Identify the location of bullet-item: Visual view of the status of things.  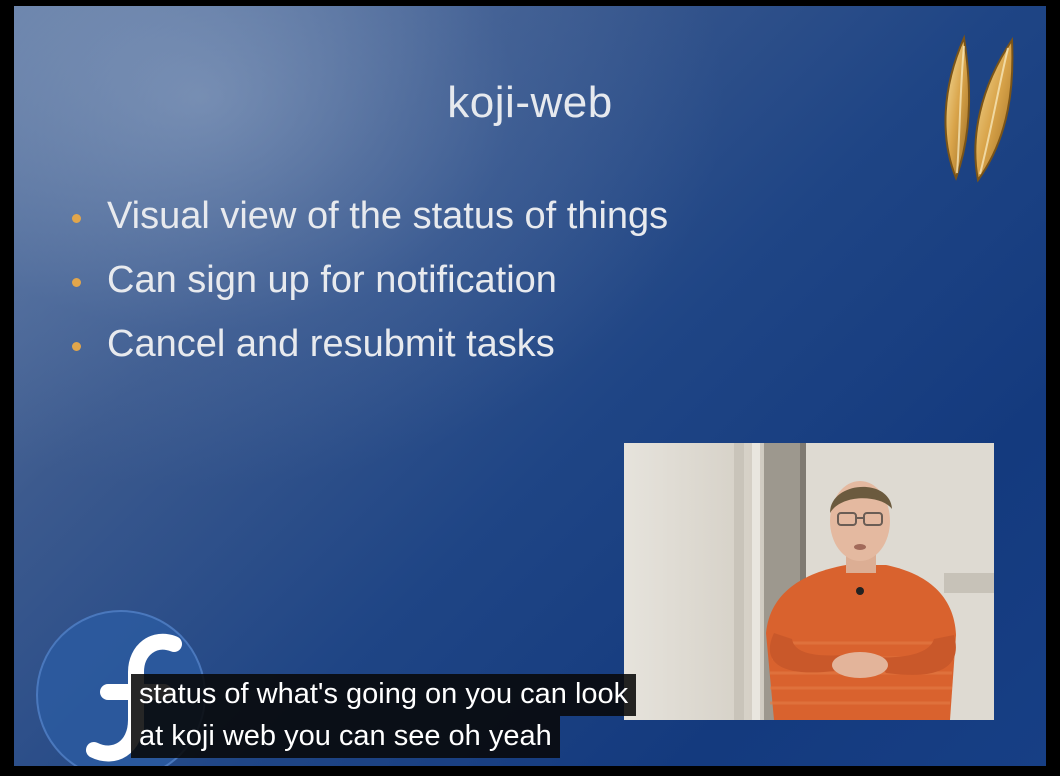
(370, 216).